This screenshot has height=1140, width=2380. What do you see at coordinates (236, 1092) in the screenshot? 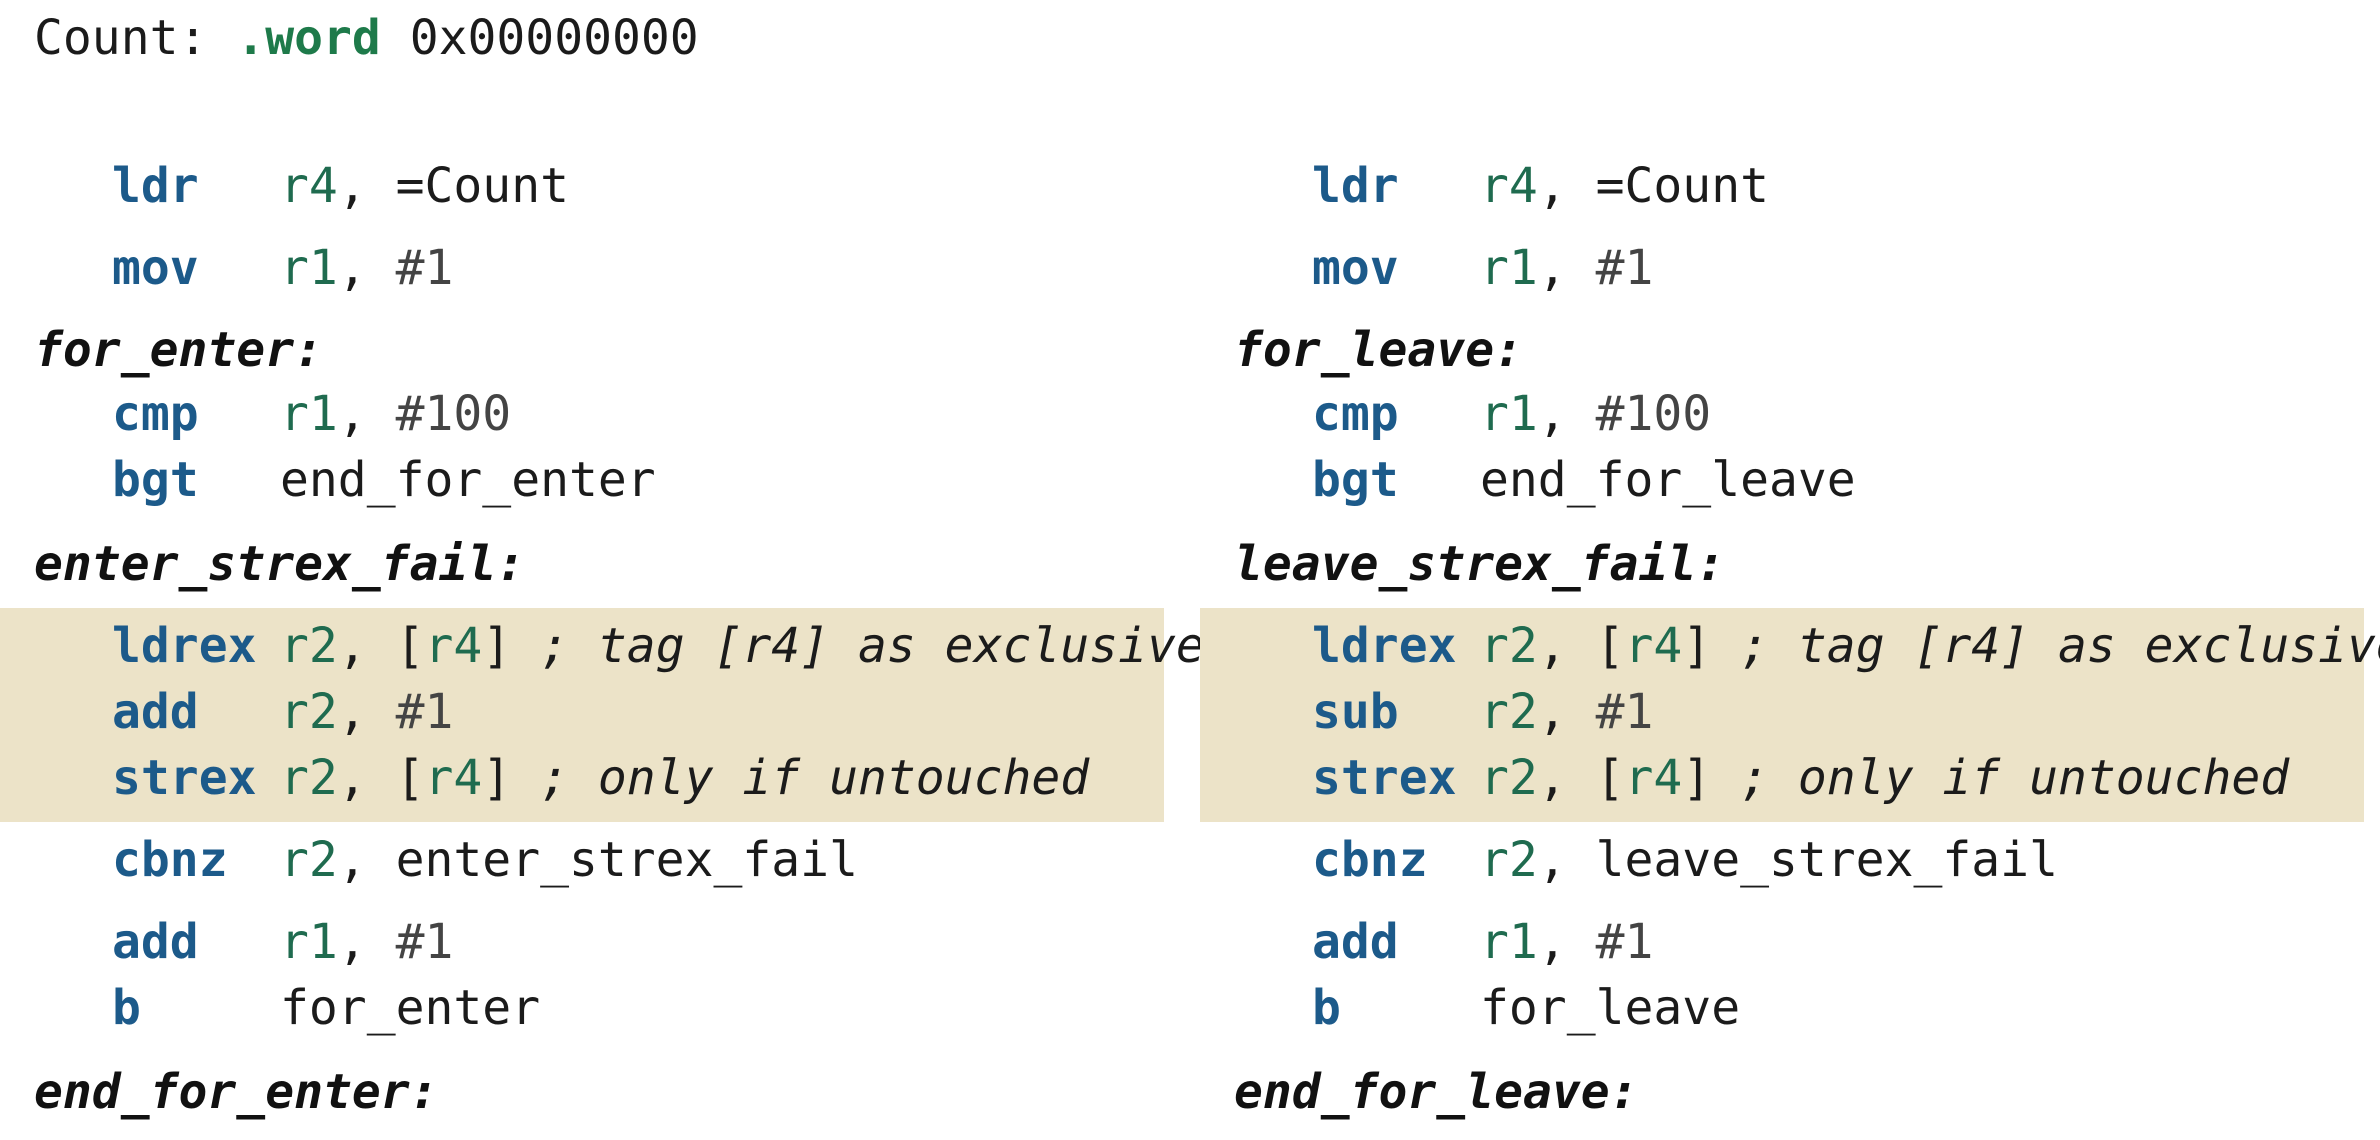
I see `code-label: end_for_enter:` at bounding box center [236, 1092].